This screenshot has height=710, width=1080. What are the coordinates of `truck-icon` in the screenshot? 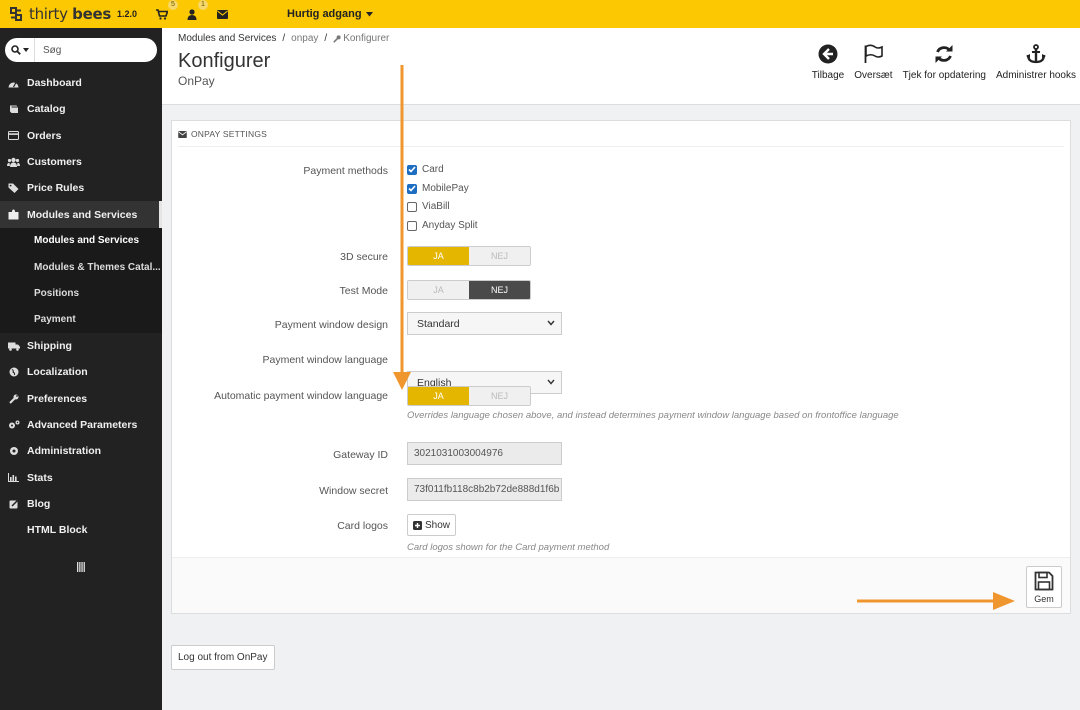 It's located at (13, 346).